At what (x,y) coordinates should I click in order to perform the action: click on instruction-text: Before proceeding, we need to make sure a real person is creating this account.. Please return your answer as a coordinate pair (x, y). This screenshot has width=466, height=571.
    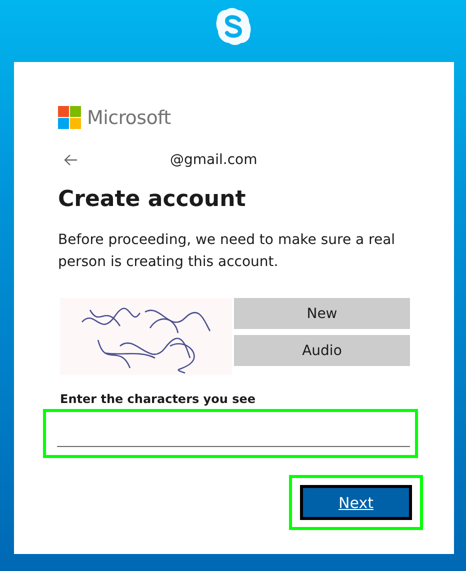
    Looking at the image, I should click on (227, 251).